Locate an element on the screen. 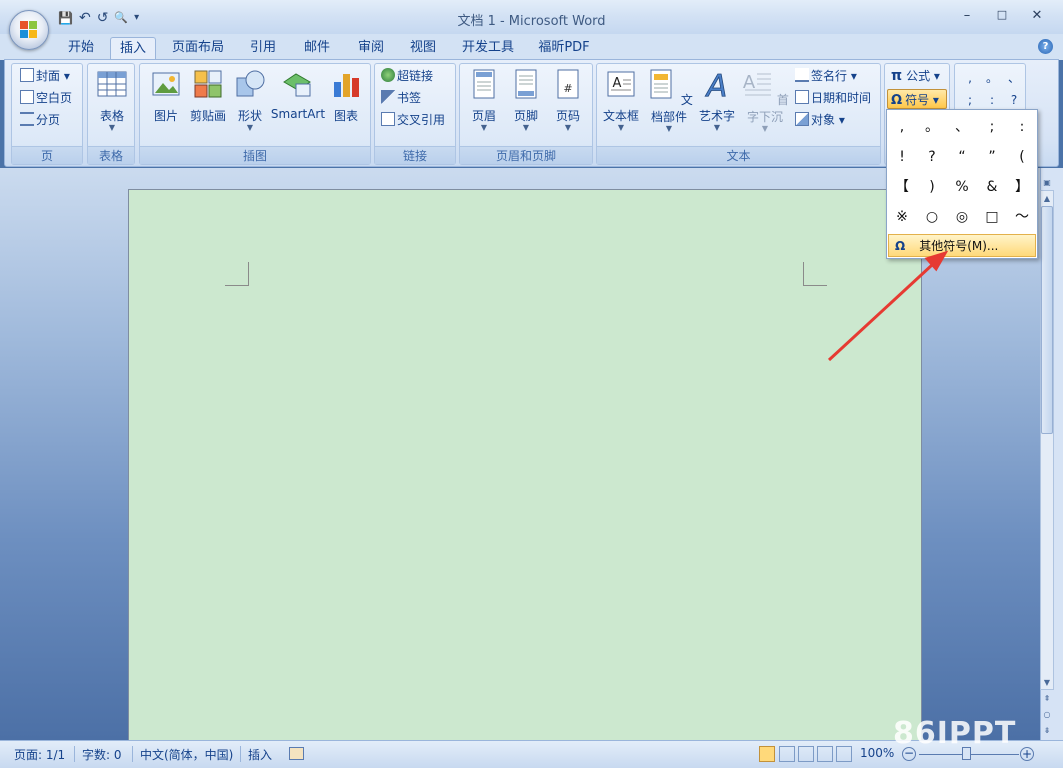  full-screen-reading-view-icon is located at coordinates (787, 754).